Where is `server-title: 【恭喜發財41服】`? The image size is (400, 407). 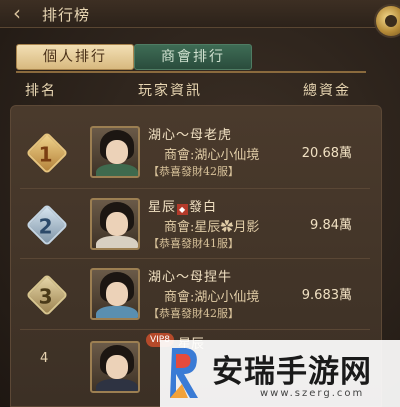 server-title: 【恭喜發財41服】 is located at coordinates (193, 243).